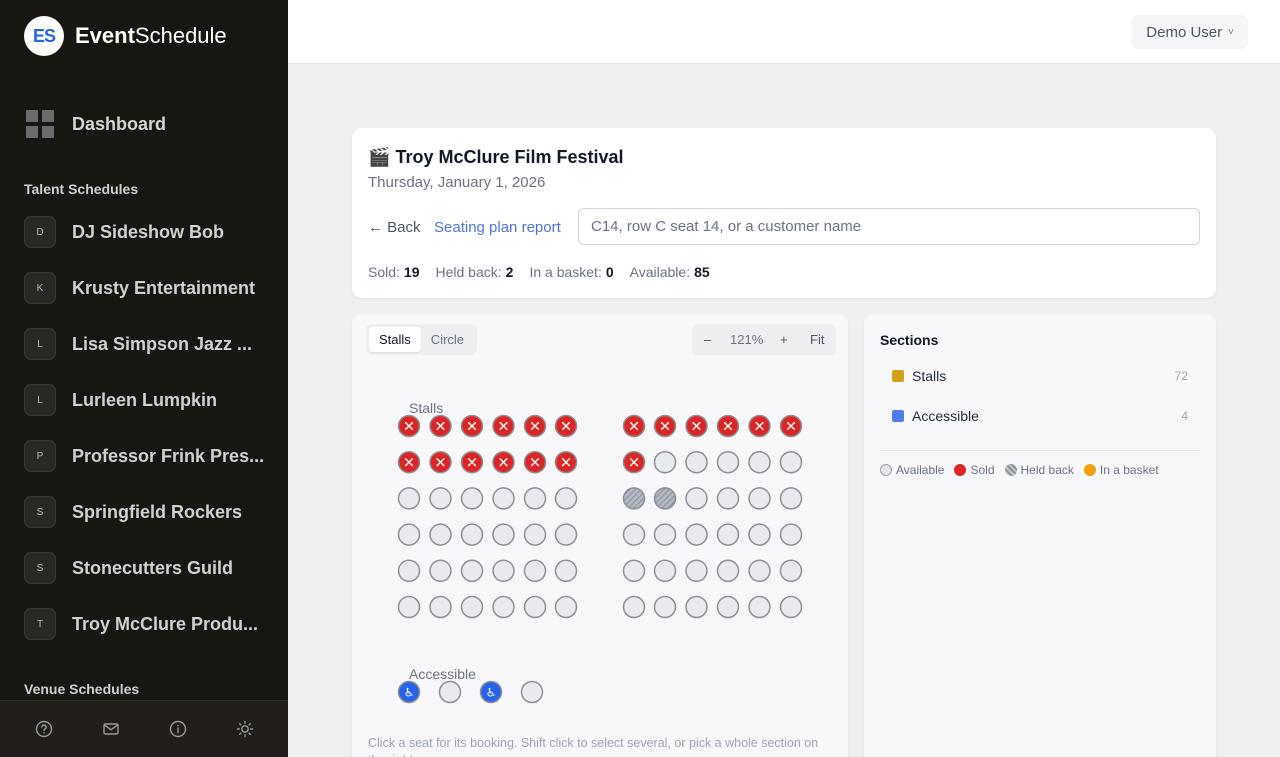 The image size is (1280, 757). Describe the element at coordinates (146, 400) in the screenshot. I see `sidebar-item-talent: L Lurleen Lumpkin` at that location.